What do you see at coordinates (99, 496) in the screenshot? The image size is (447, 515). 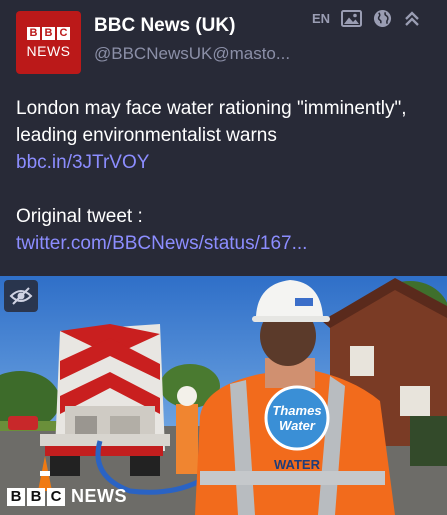 I see `watermark-news-word: NEWS` at bounding box center [99, 496].